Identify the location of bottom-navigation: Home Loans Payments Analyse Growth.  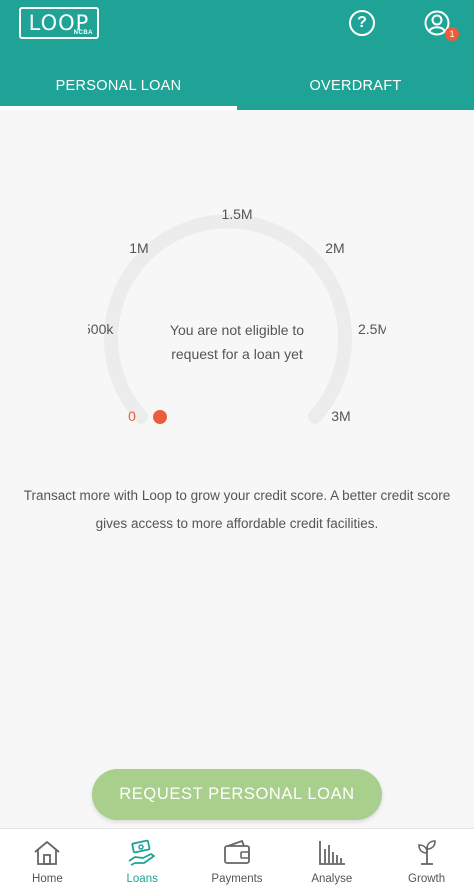
(237, 859).